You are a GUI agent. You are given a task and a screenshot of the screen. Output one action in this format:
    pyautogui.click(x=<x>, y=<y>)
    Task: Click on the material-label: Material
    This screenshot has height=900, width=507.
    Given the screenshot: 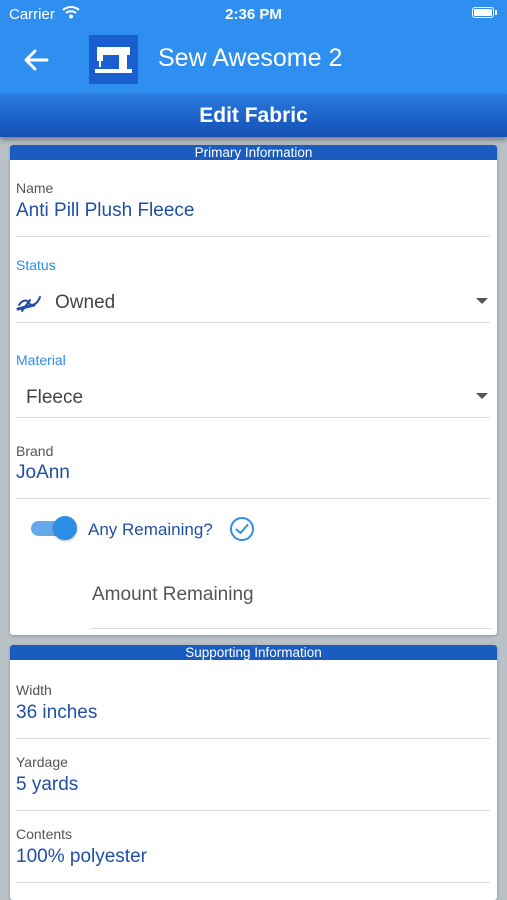 What is the action you would take?
    pyautogui.click(x=41, y=360)
    